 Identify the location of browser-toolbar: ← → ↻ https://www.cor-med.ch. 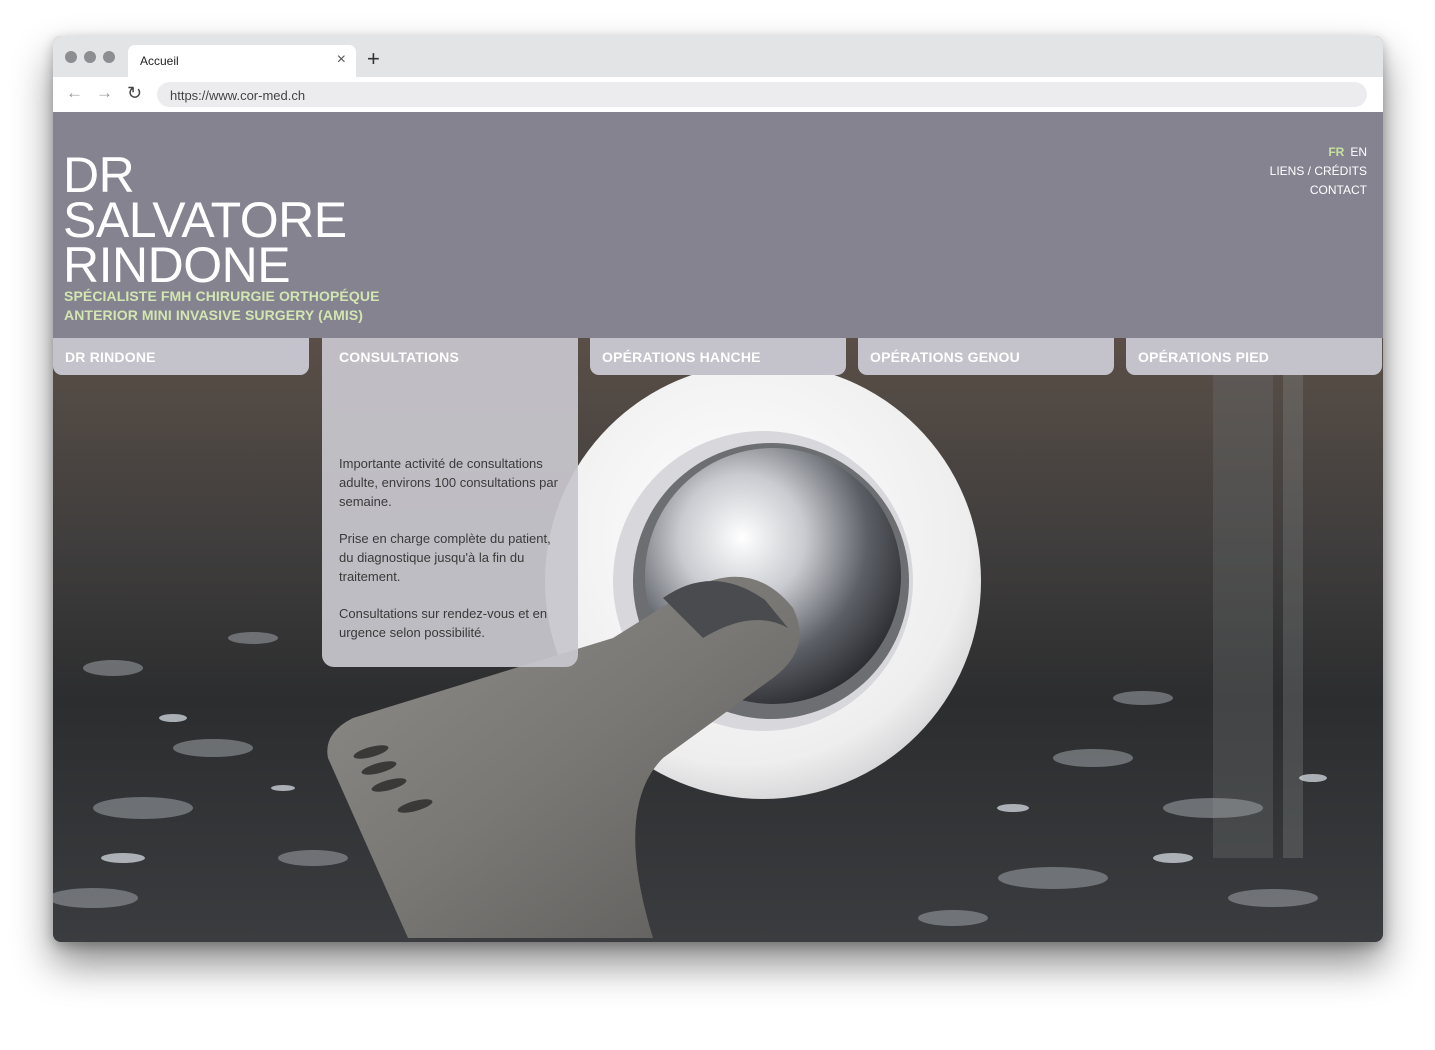
(718, 94).